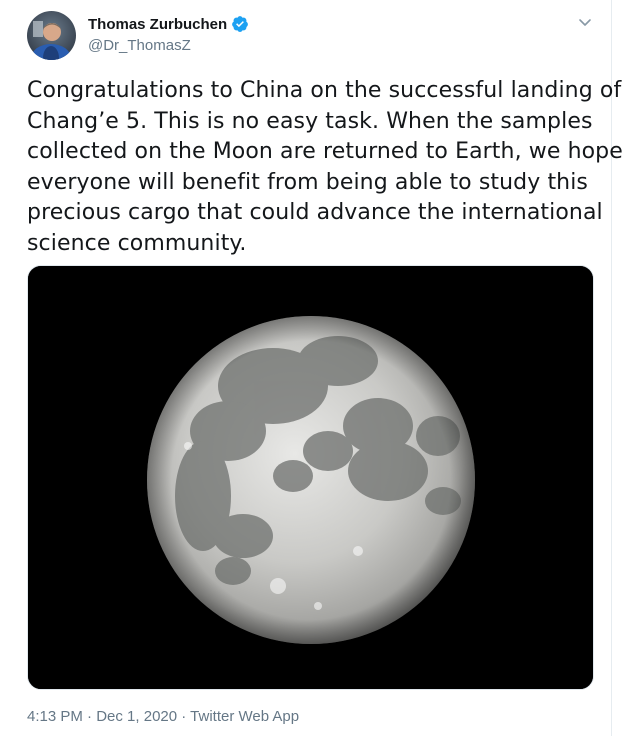 Image resolution: width=629 pixels, height=736 pixels. I want to click on tweet-source-link: Twitter Web App, so click(244, 716).